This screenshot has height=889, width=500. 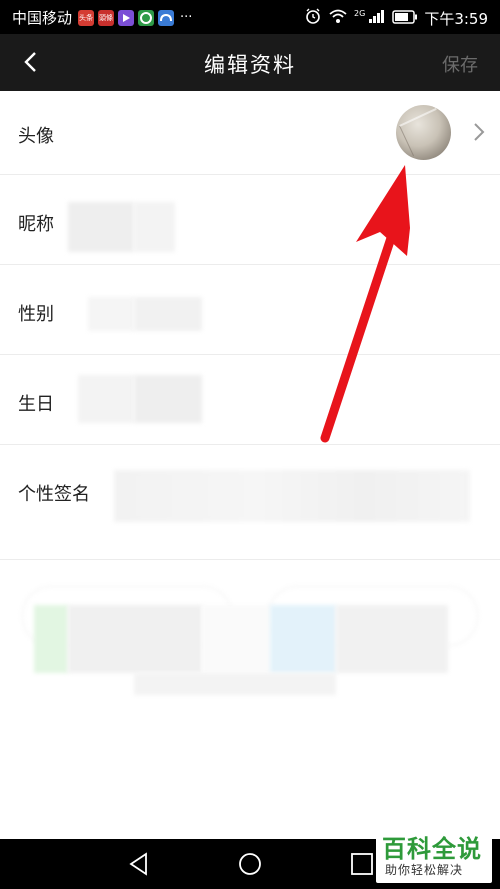 I want to click on red-arrow-annotation, so click(x=365, y=304).